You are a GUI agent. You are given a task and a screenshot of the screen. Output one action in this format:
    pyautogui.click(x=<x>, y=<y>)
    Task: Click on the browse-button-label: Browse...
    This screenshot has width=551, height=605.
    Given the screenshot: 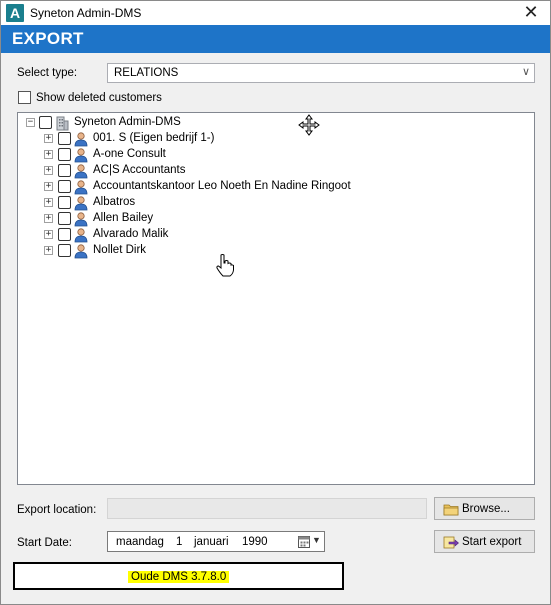 What is the action you would take?
    pyautogui.click(x=486, y=509)
    